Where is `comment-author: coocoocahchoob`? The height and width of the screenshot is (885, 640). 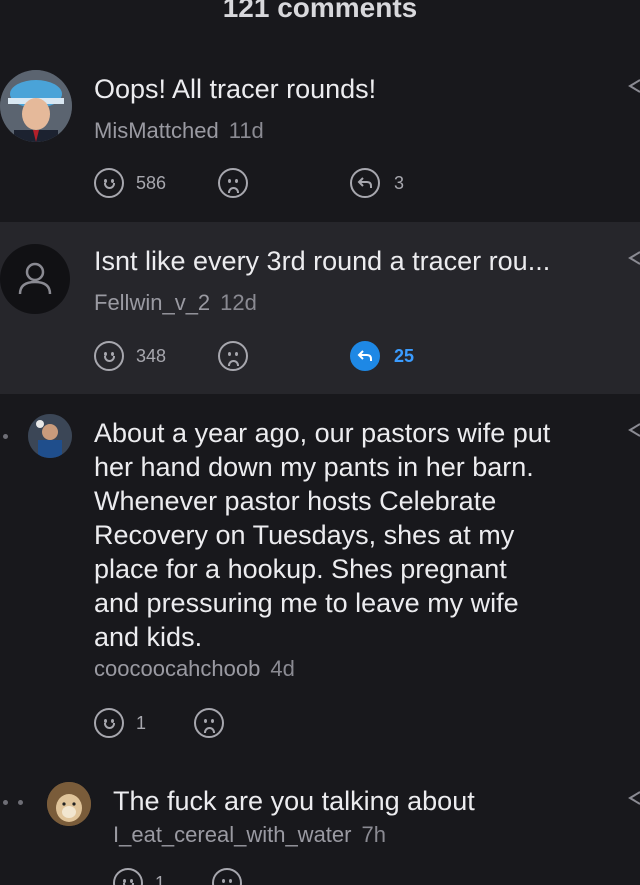
comment-author: coocoocahchoob is located at coordinates (177, 668).